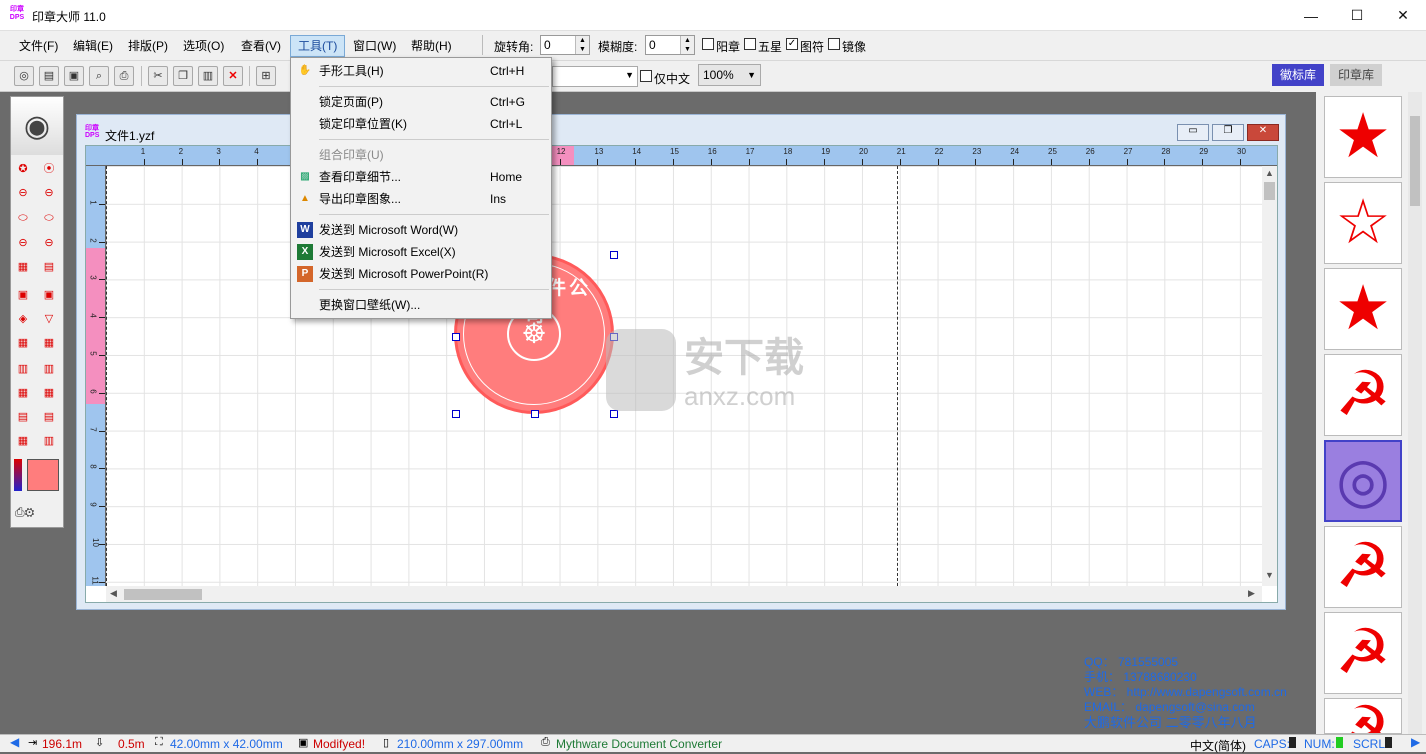  I want to click on menu-send-word: W 发送到 Microsoft Word(W), so click(421, 230).